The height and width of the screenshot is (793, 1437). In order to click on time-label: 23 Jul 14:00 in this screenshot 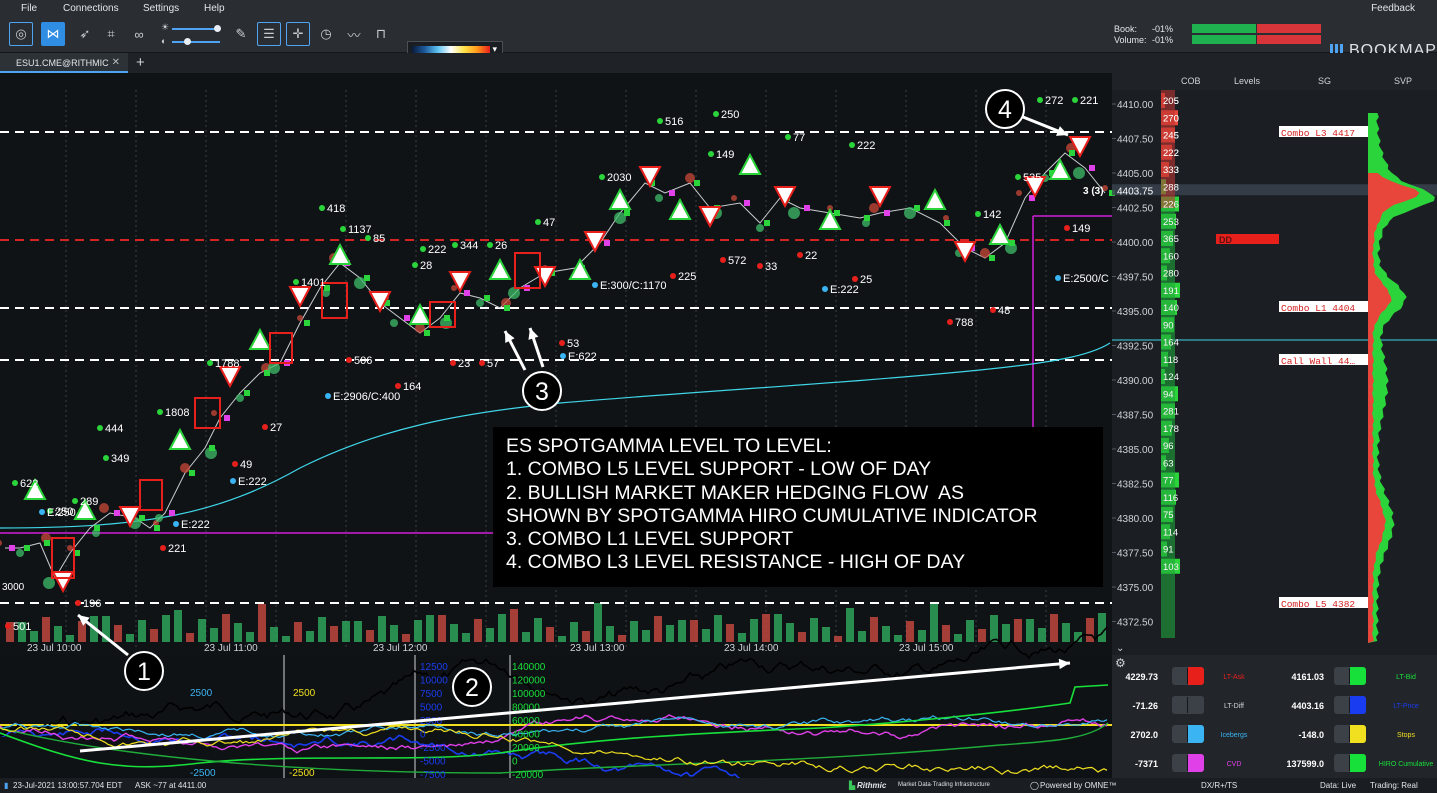, I will do `click(751, 648)`.